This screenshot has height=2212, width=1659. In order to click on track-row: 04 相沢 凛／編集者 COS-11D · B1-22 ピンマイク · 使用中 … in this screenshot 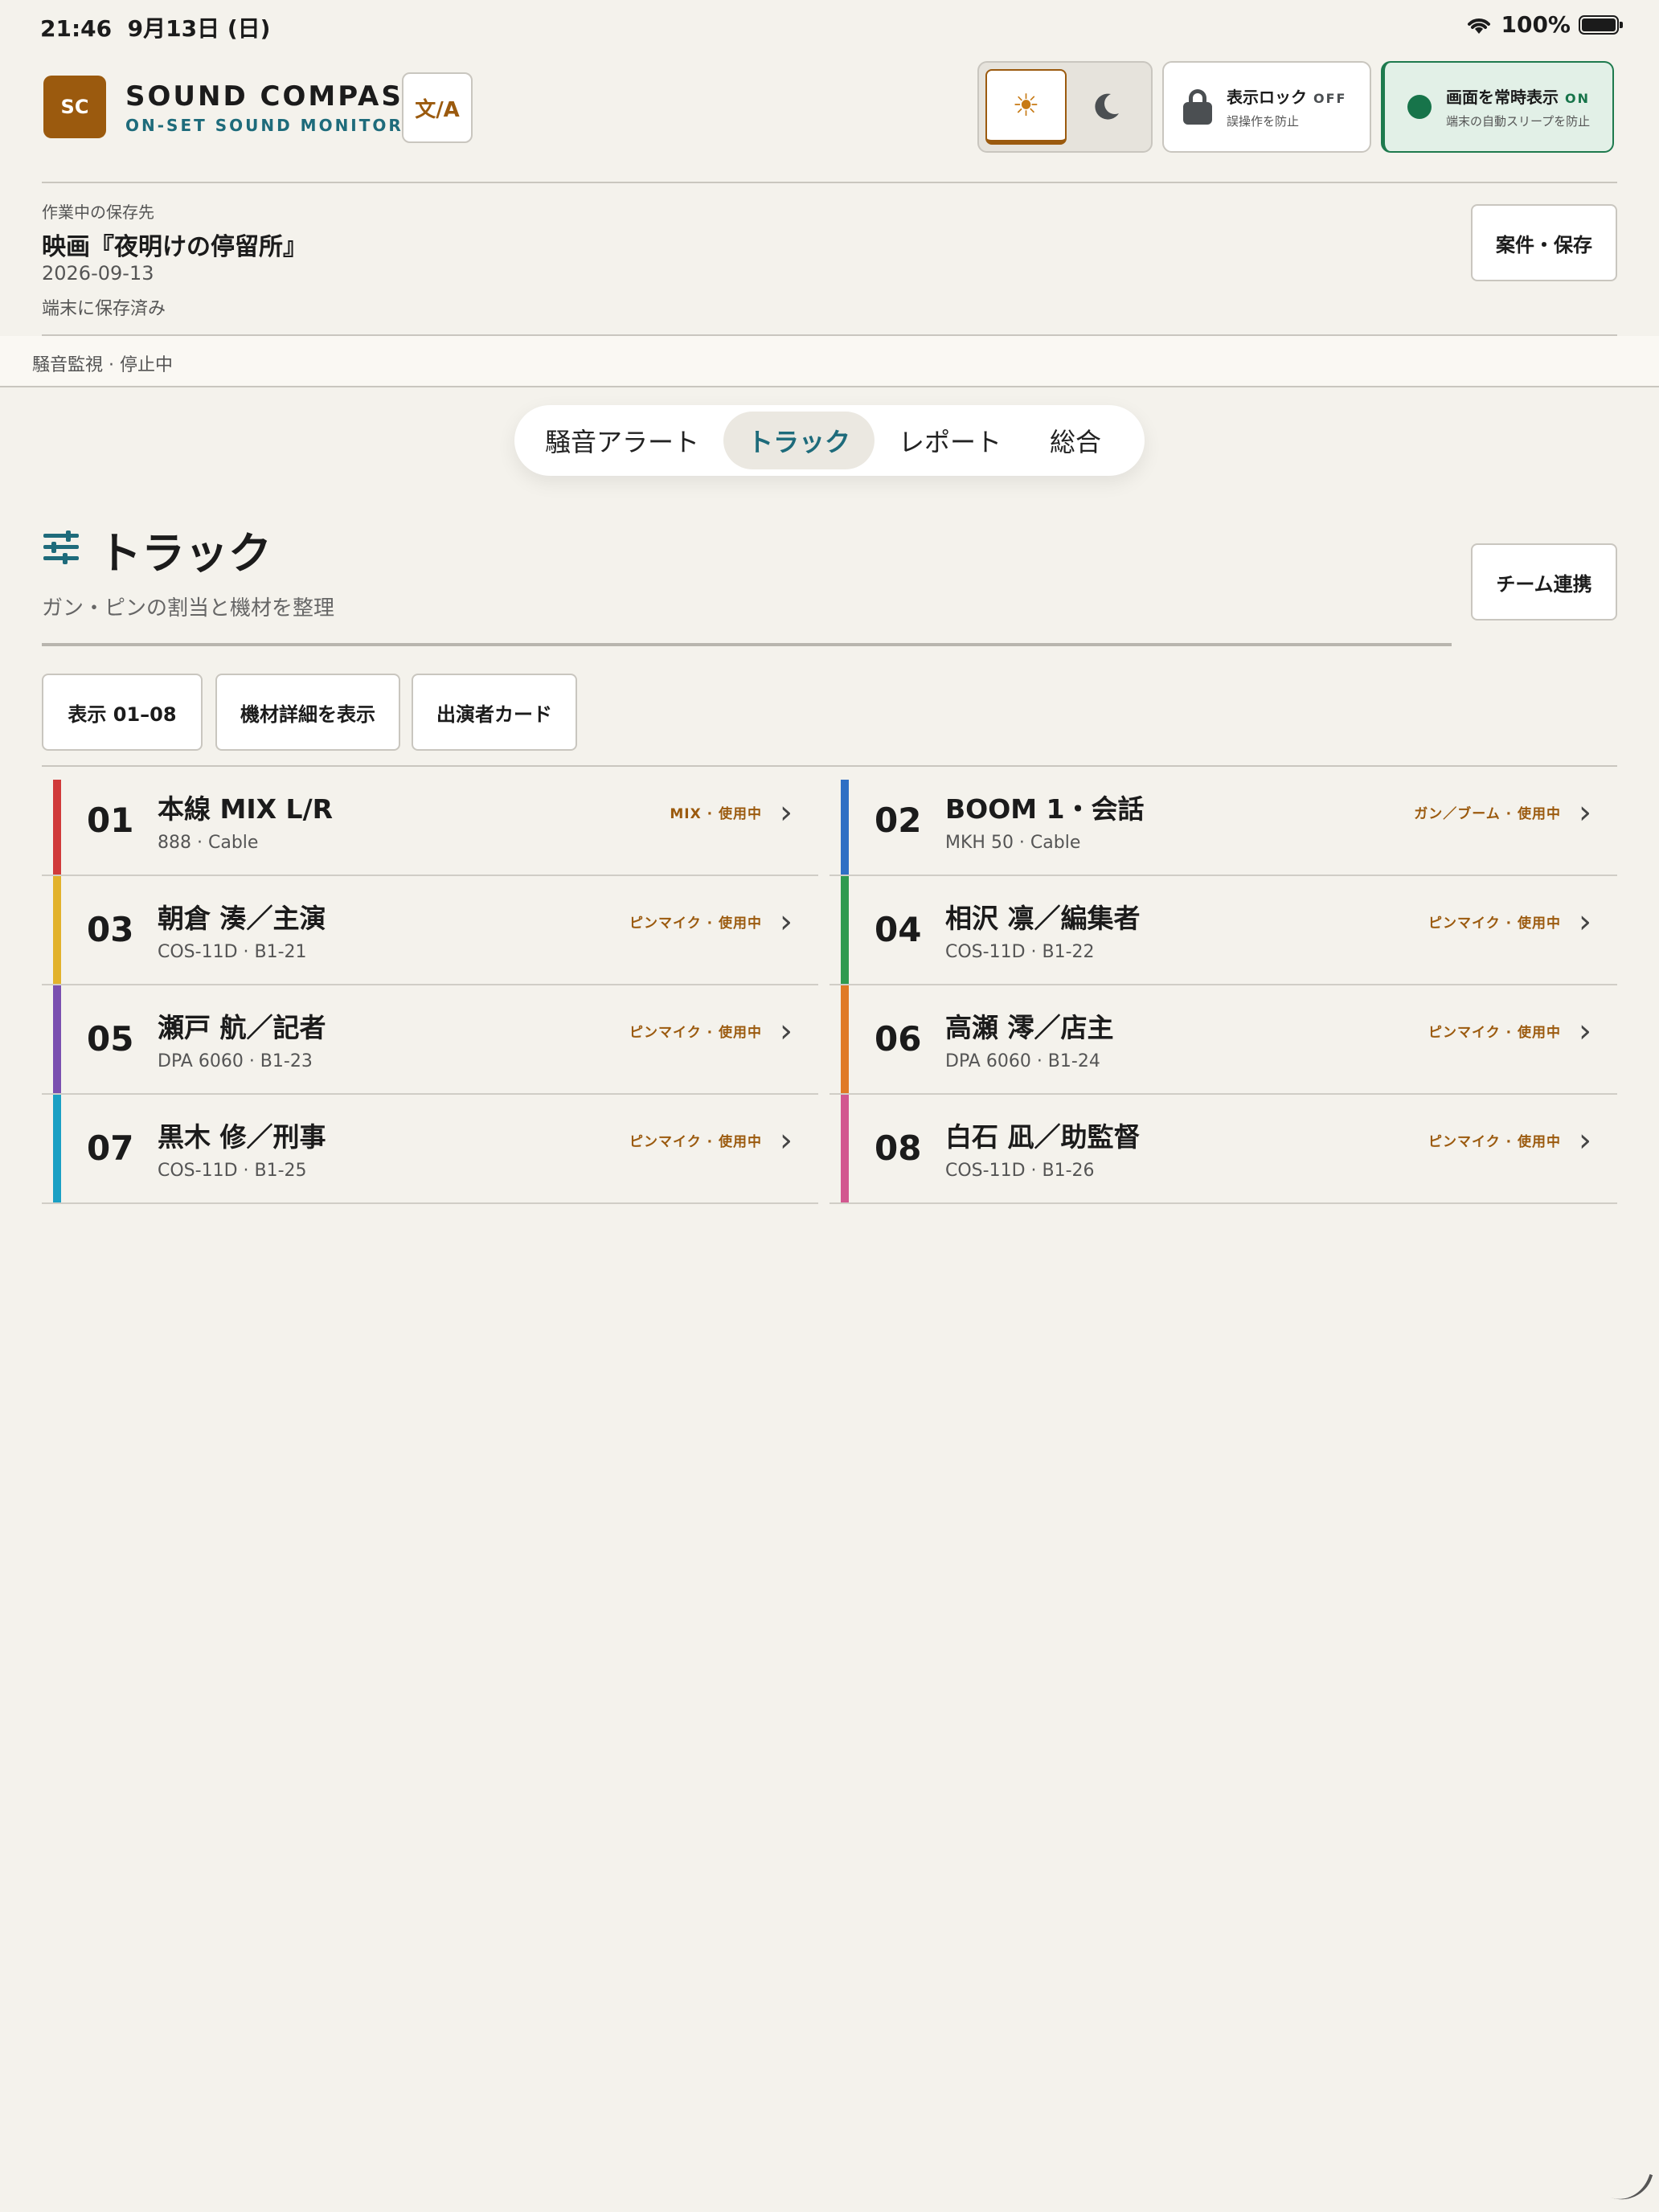, I will do `click(1223, 930)`.